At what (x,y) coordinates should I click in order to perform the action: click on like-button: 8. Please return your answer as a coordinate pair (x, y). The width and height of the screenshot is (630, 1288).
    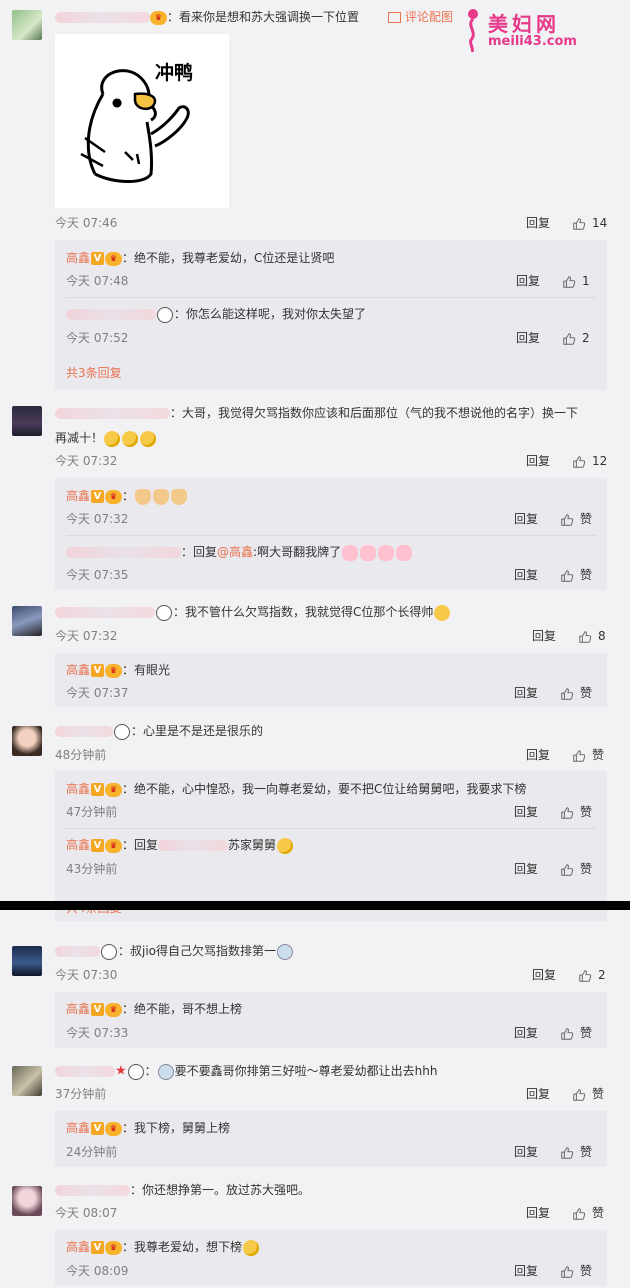
    Looking at the image, I should click on (592, 636).